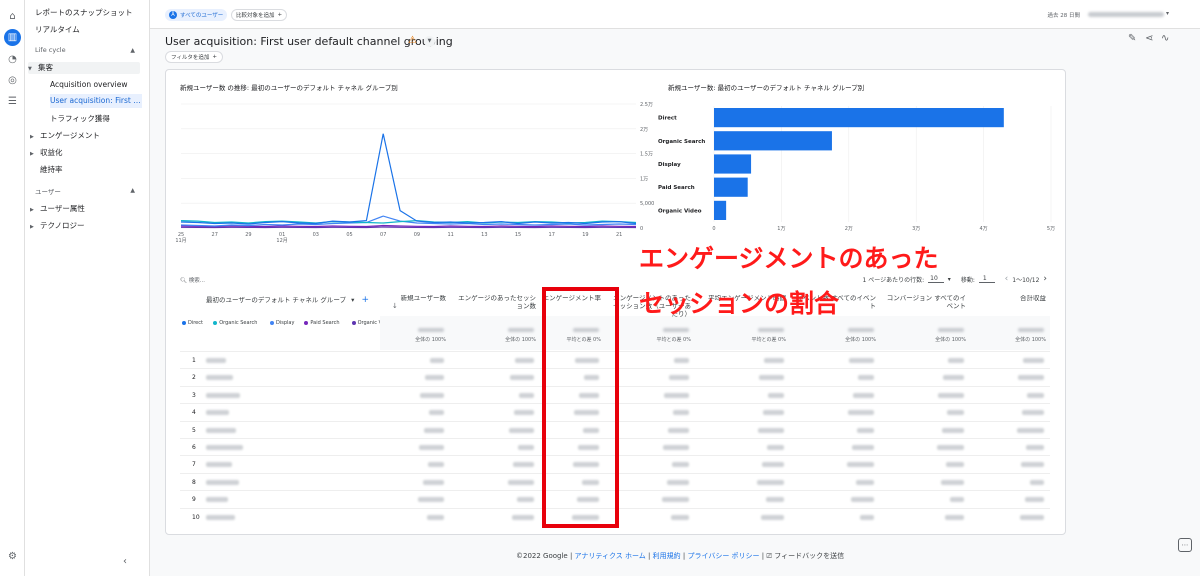 The width and height of the screenshot is (1200, 576). I want to click on footer-link-terms: 利用規約, so click(667, 556).